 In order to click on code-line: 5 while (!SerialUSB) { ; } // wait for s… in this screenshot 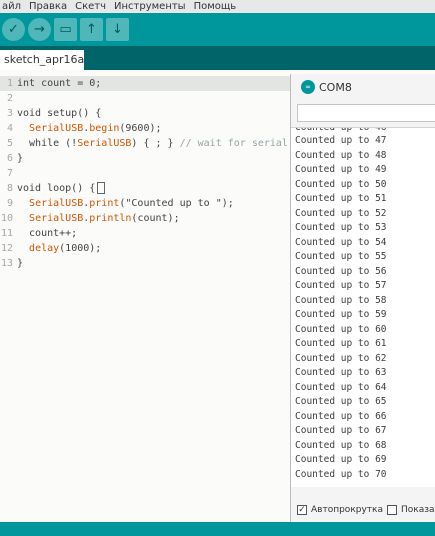, I will do `click(150, 143)`.